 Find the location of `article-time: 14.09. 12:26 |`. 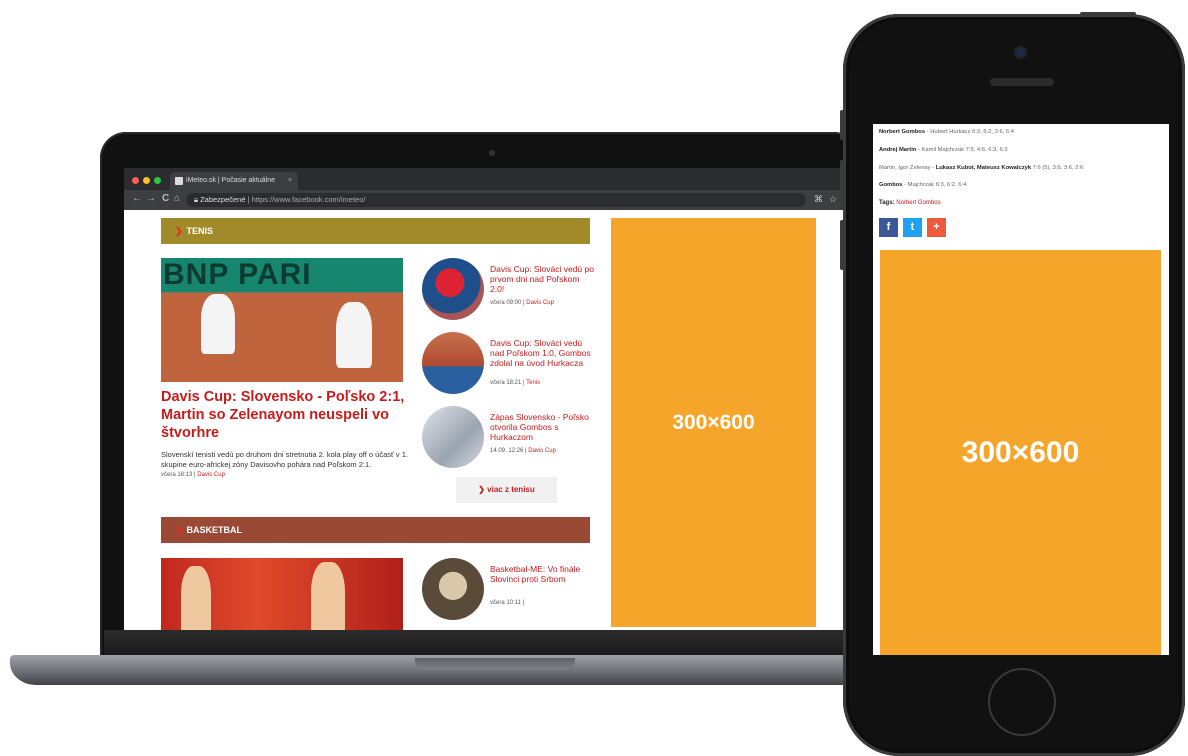

article-time: 14.09. 12:26 | is located at coordinates (509, 451).